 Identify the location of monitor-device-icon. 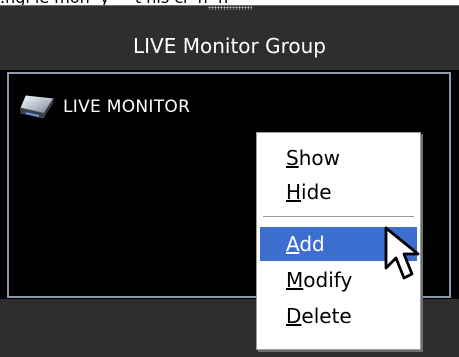
(37, 107).